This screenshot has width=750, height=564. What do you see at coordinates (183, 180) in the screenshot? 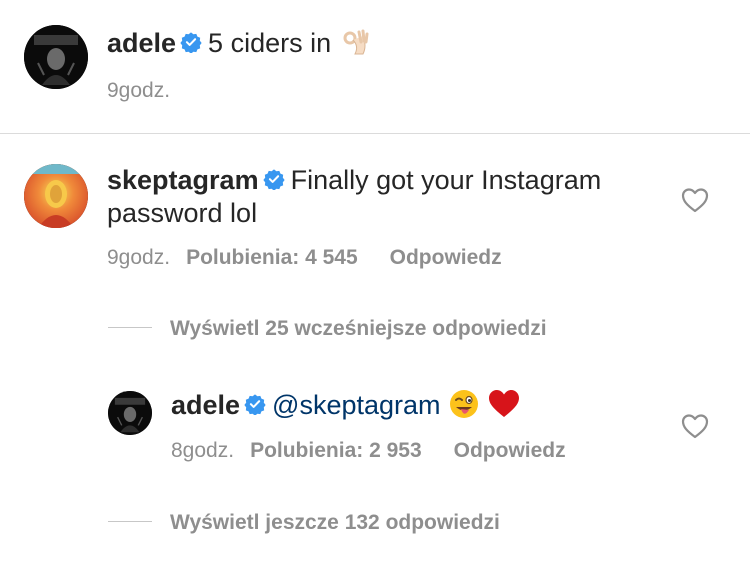
I see `comment-username: skeptagram` at bounding box center [183, 180].